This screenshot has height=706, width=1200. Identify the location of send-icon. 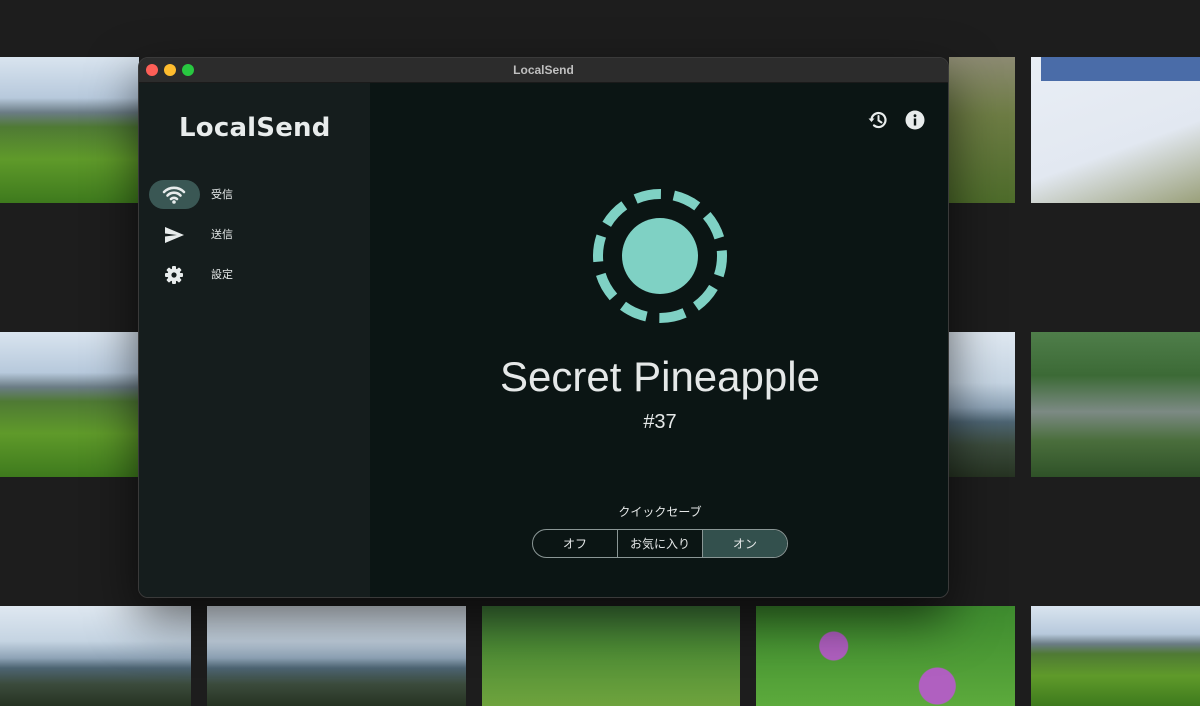
(174, 235).